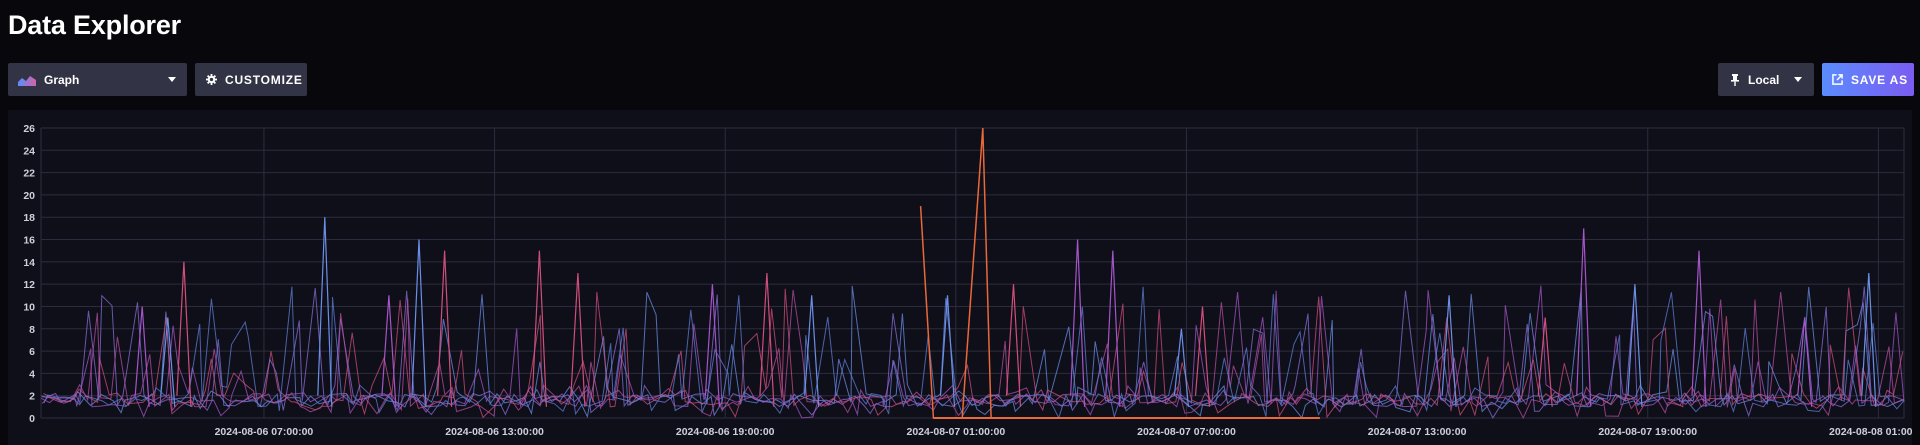 The width and height of the screenshot is (1920, 445). Describe the element at coordinates (211, 79) in the screenshot. I see `gear-icon` at that location.